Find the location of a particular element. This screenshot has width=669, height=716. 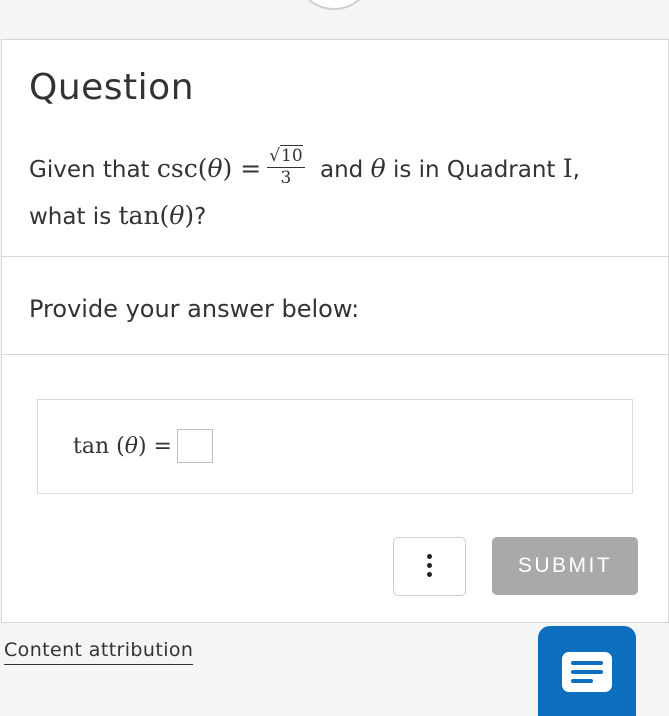

question-title: Question is located at coordinates (112, 87).